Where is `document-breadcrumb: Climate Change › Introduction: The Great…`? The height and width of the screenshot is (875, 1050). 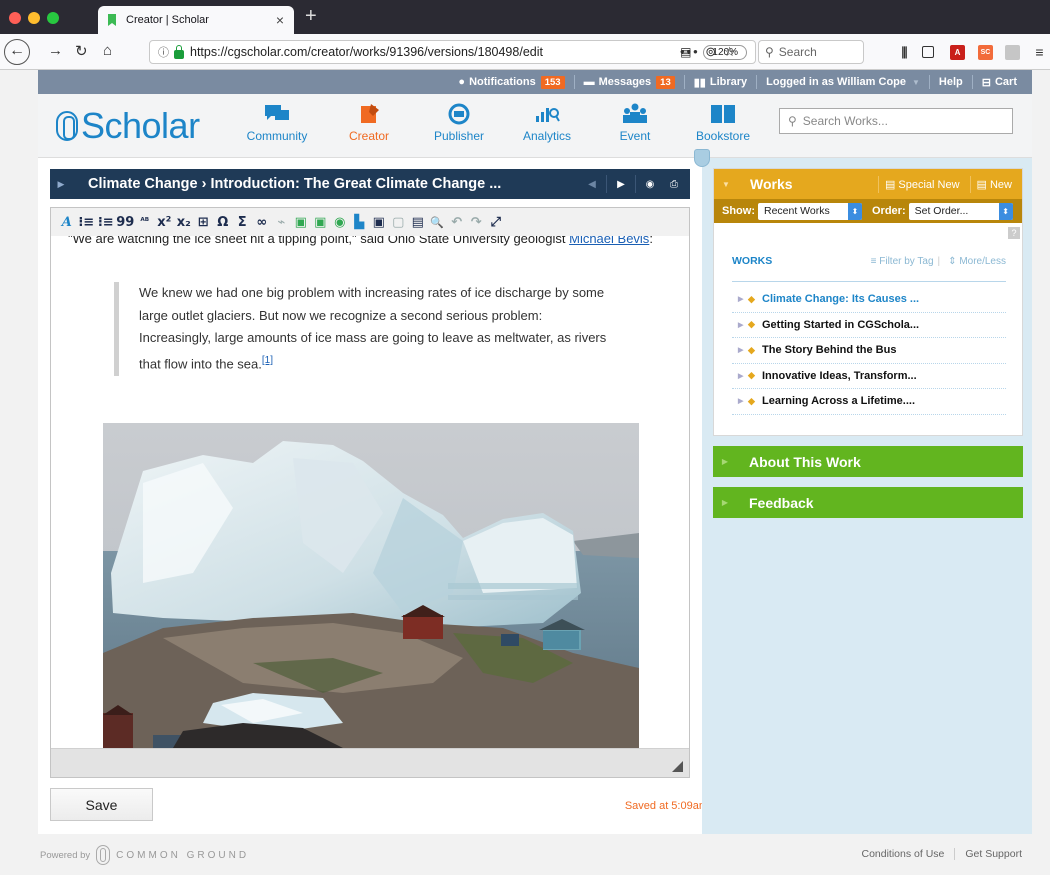 document-breadcrumb: Climate Change › Introduction: The Great… is located at coordinates (334, 184).